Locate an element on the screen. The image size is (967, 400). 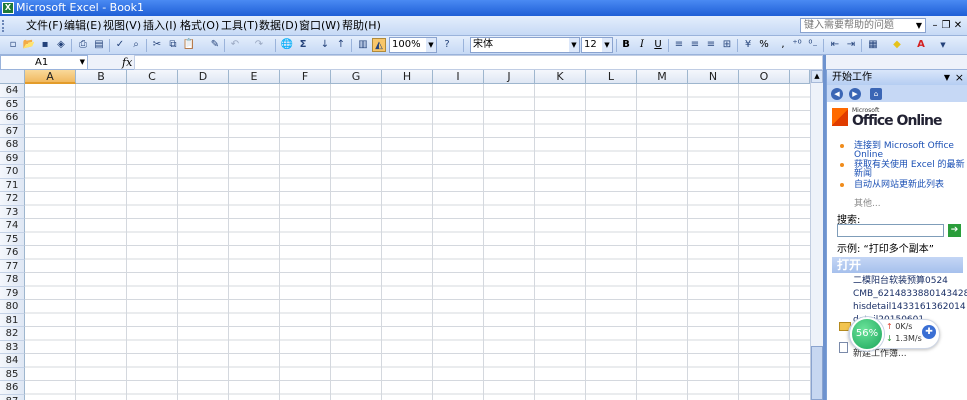
font-color-icon: A is located at coordinates (921, 45).